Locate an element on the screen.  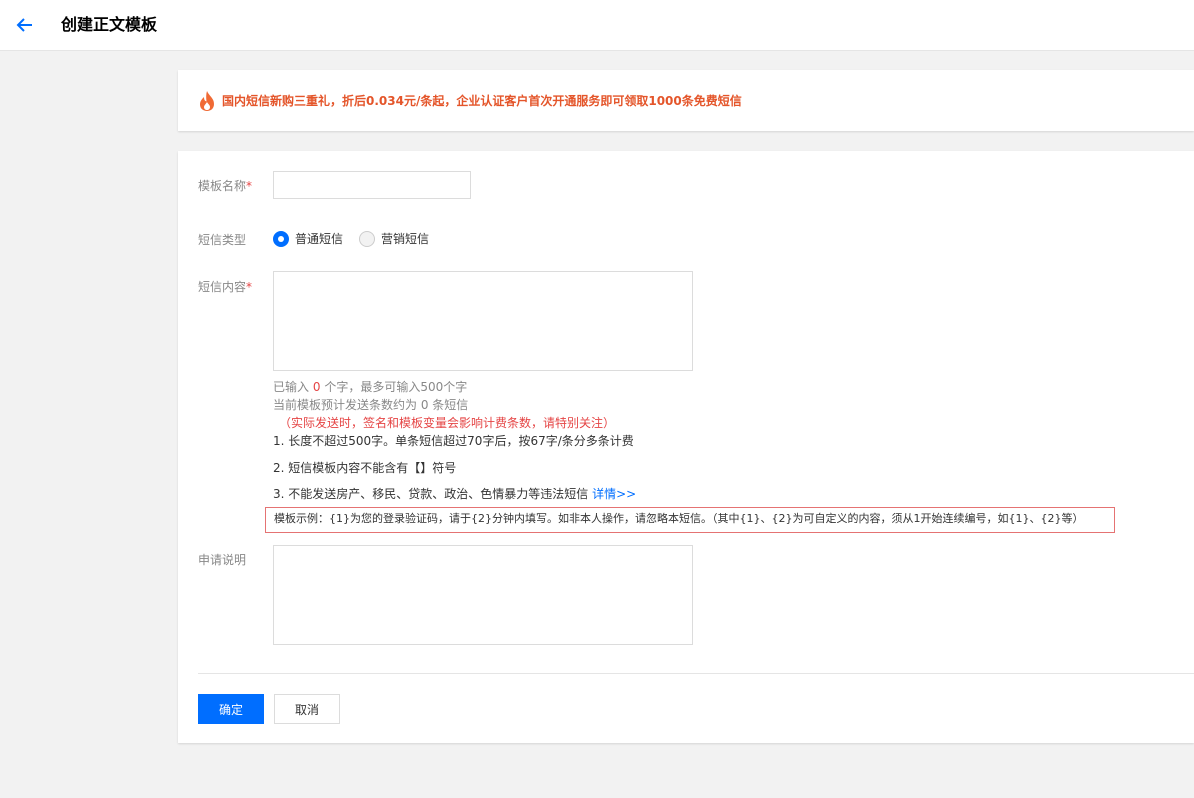
rule-item: 2. 短信模板内容不能含有【】符号 is located at coordinates (365, 468).